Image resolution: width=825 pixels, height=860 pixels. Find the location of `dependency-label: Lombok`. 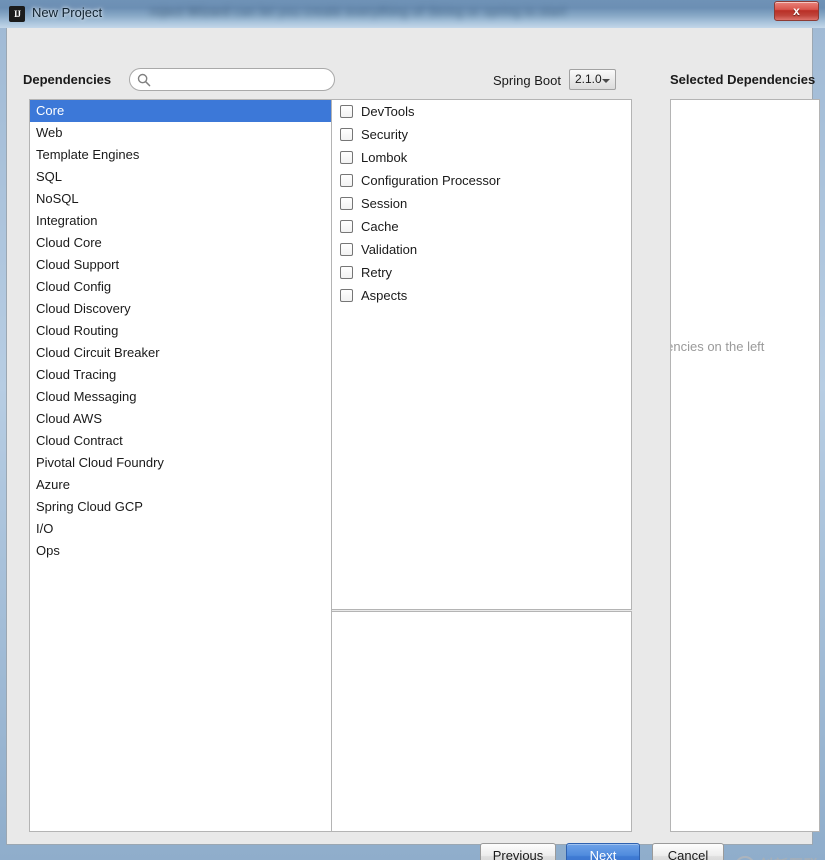

dependency-label: Lombok is located at coordinates (384, 157).